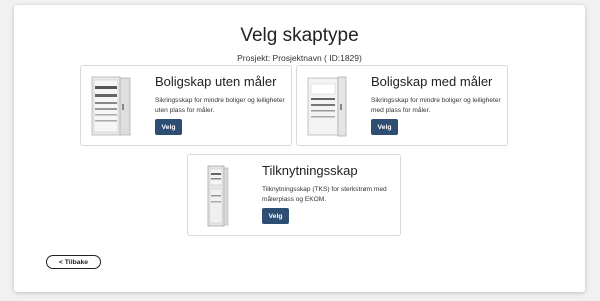 The height and width of the screenshot is (301, 600). I want to click on tall-cabinet-icon, so click(218, 196).